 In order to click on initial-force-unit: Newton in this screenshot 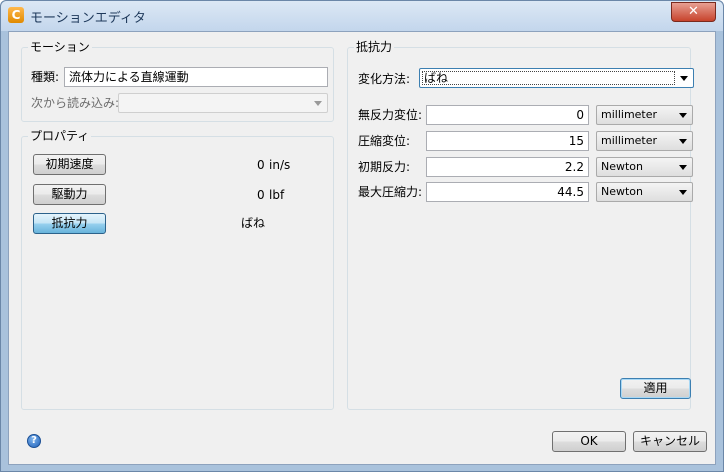, I will do `click(622, 166)`.